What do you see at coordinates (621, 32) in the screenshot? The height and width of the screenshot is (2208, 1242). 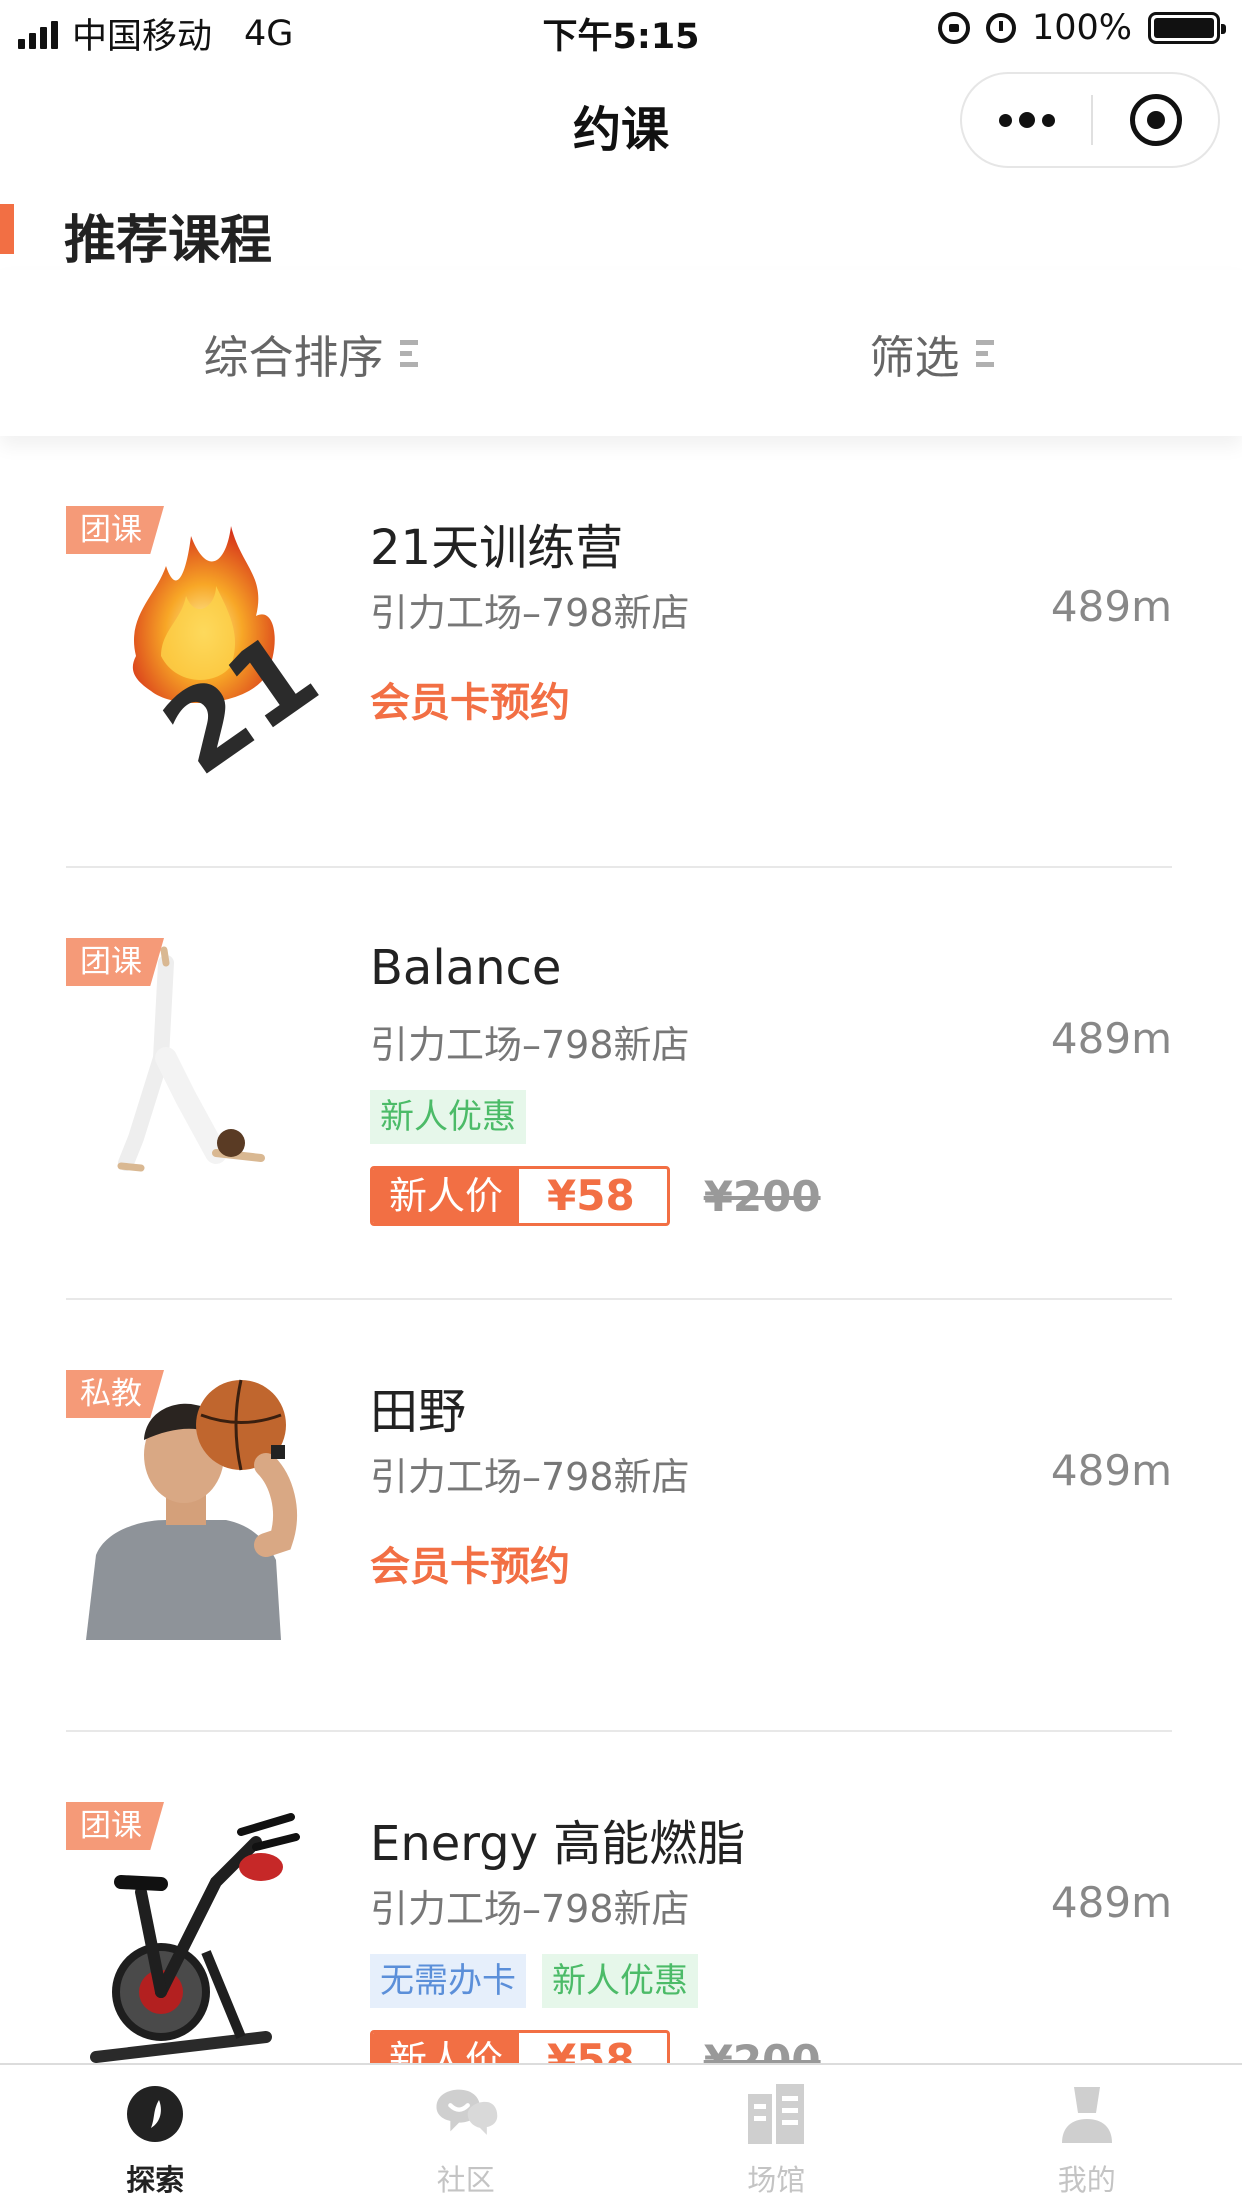 I see `status-bar: 中国移动 4G 下午5:15 100%` at bounding box center [621, 32].